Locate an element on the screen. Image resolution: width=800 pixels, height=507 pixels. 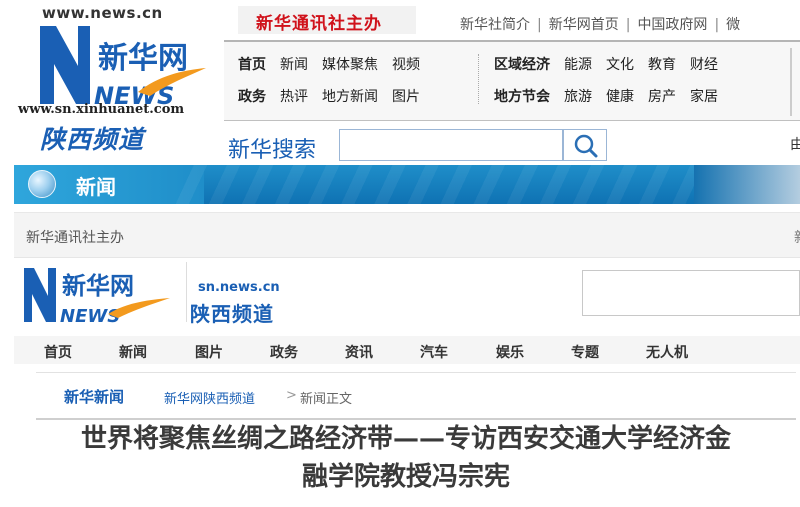
top-link-weibo: 微 is located at coordinates (733, 25).